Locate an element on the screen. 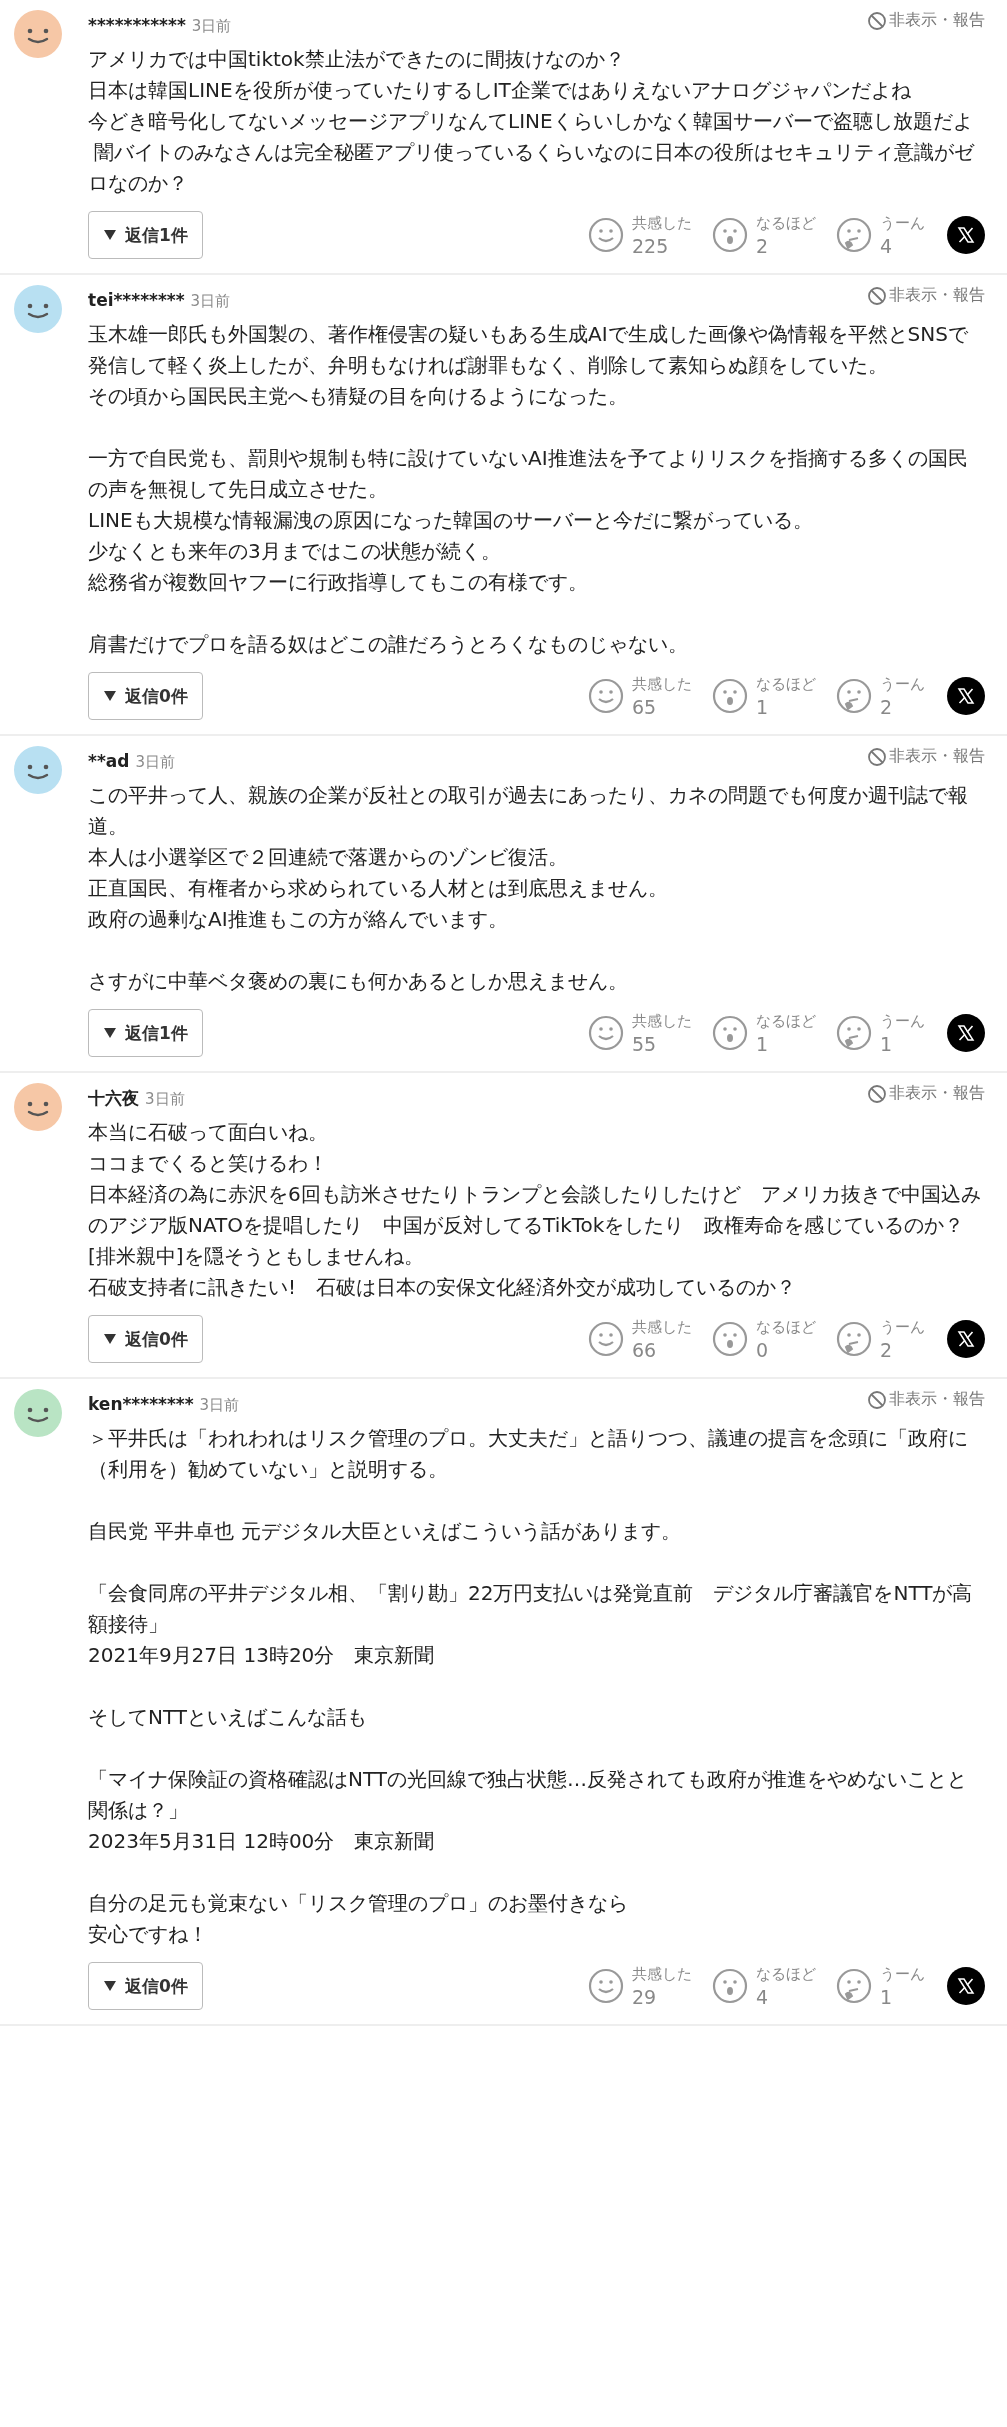 The width and height of the screenshot is (1007, 2427). username: *********** is located at coordinates (137, 24).